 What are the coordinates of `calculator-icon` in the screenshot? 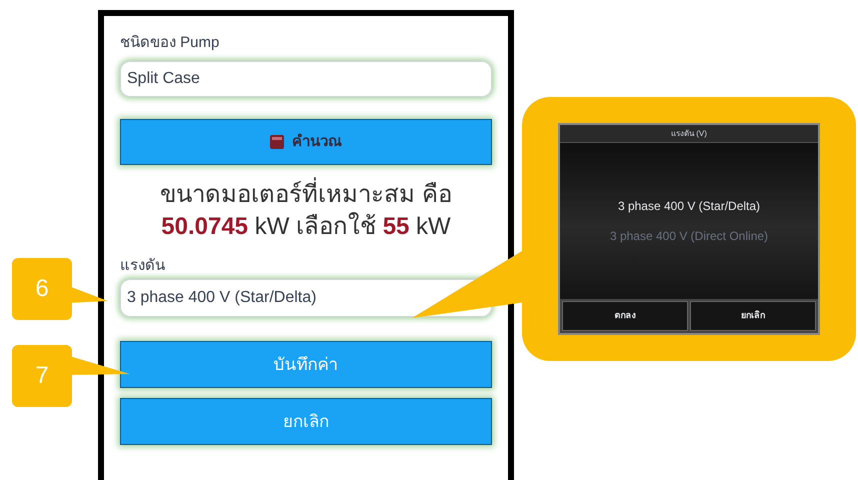 It's located at (277, 142).